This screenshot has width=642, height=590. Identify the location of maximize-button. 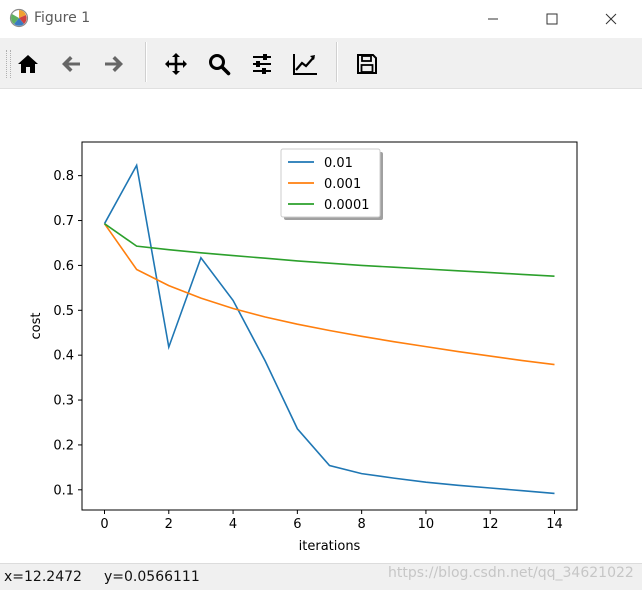
(552, 19).